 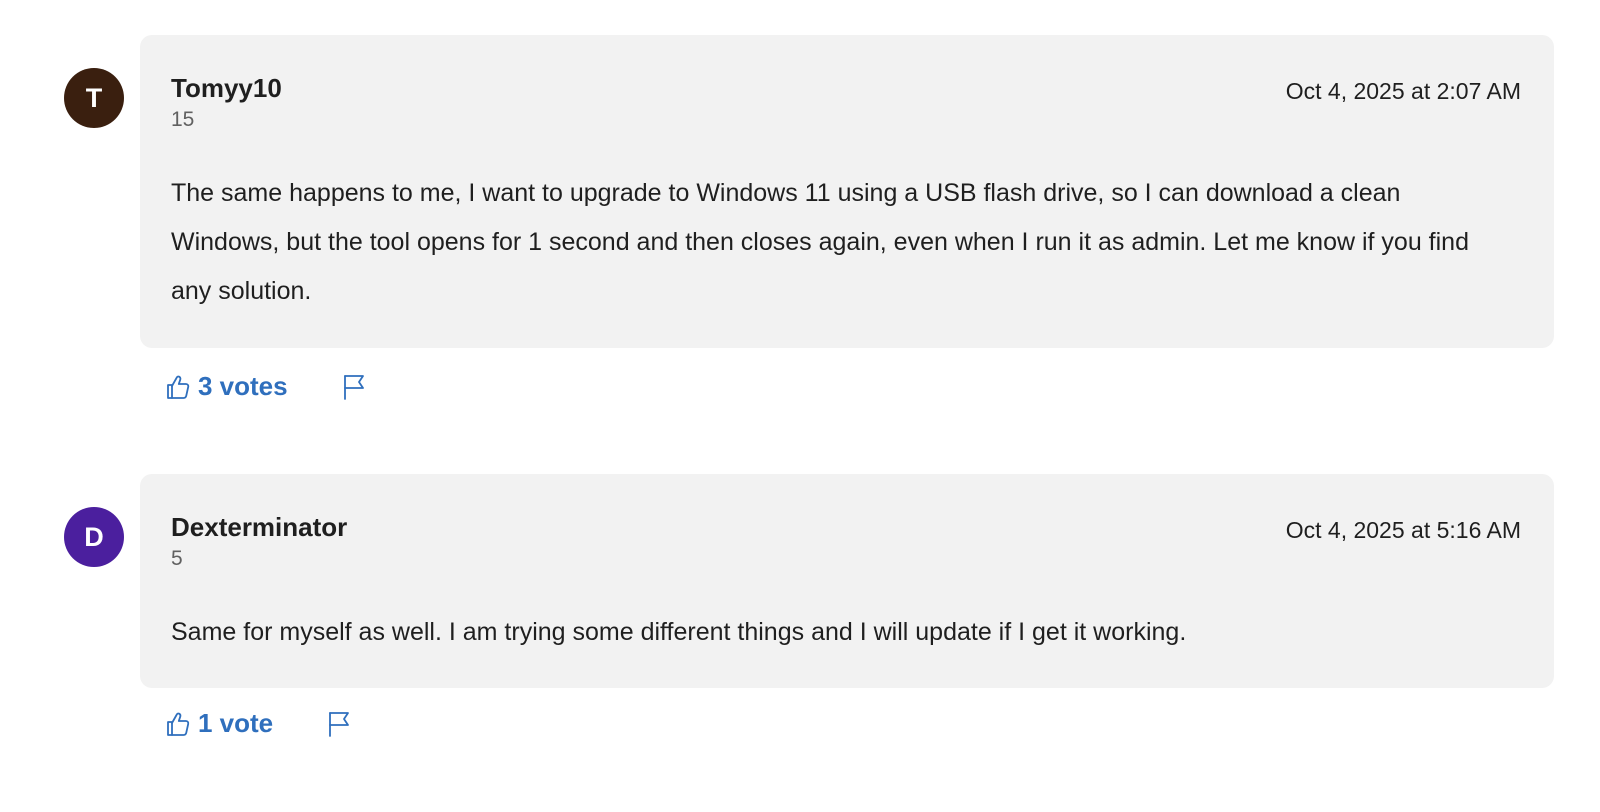 I want to click on avatar-initial: D, so click(x=94, y=536).